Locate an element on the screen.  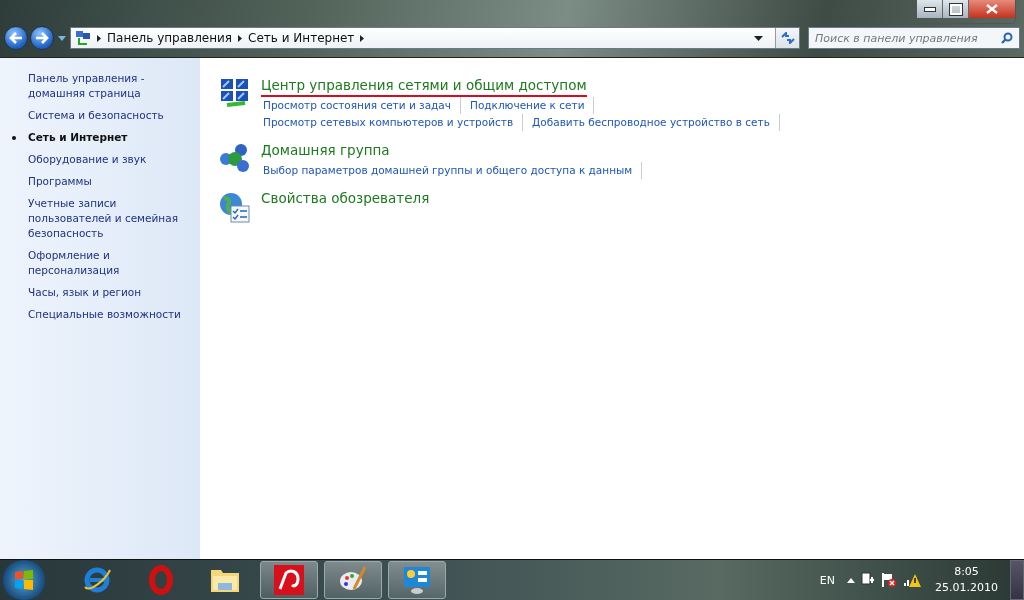
search-field: Поиск в панели управления is located at coordinates (914, 38).